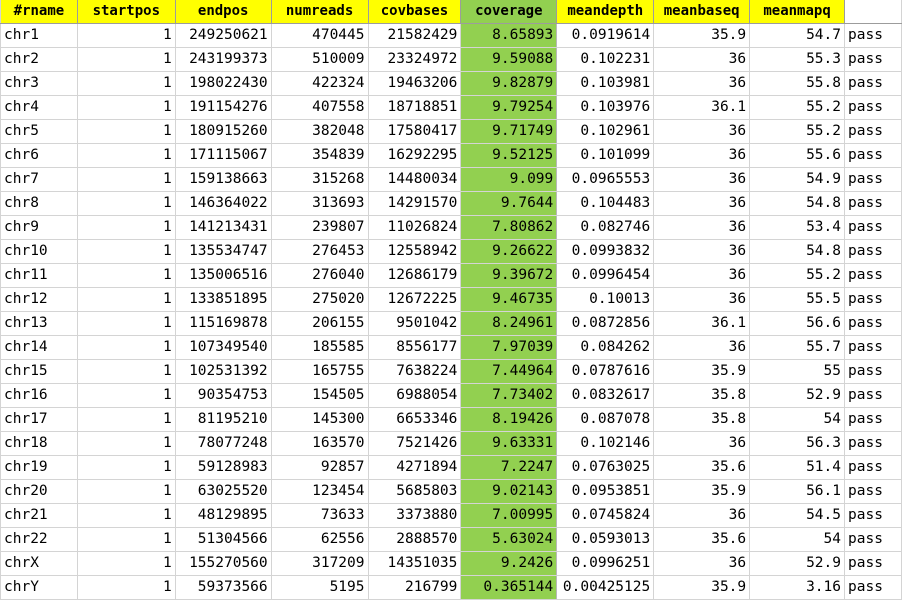 This screenshot has height=604, width=902. I want to click on cell-covbases: 19463206, so click(415, 83).